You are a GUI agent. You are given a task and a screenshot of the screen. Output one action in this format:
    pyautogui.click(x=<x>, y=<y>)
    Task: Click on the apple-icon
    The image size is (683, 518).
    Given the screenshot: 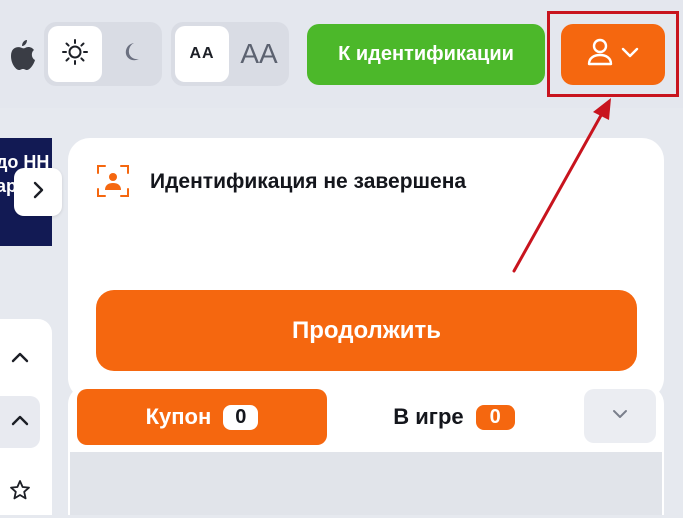 What is the action you would take?
    pyautogui.click(x=22, y=54)
    